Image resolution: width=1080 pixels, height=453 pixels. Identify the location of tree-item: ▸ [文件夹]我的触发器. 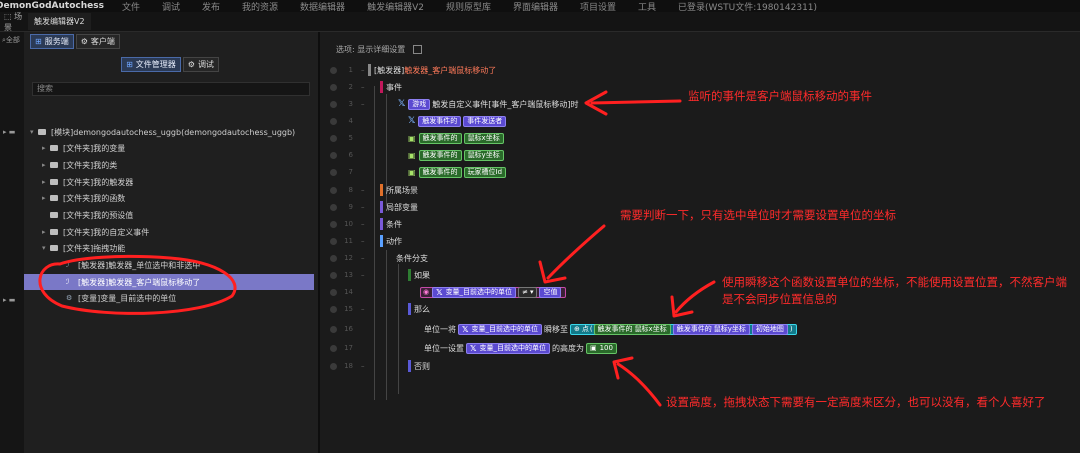
(87, 182).